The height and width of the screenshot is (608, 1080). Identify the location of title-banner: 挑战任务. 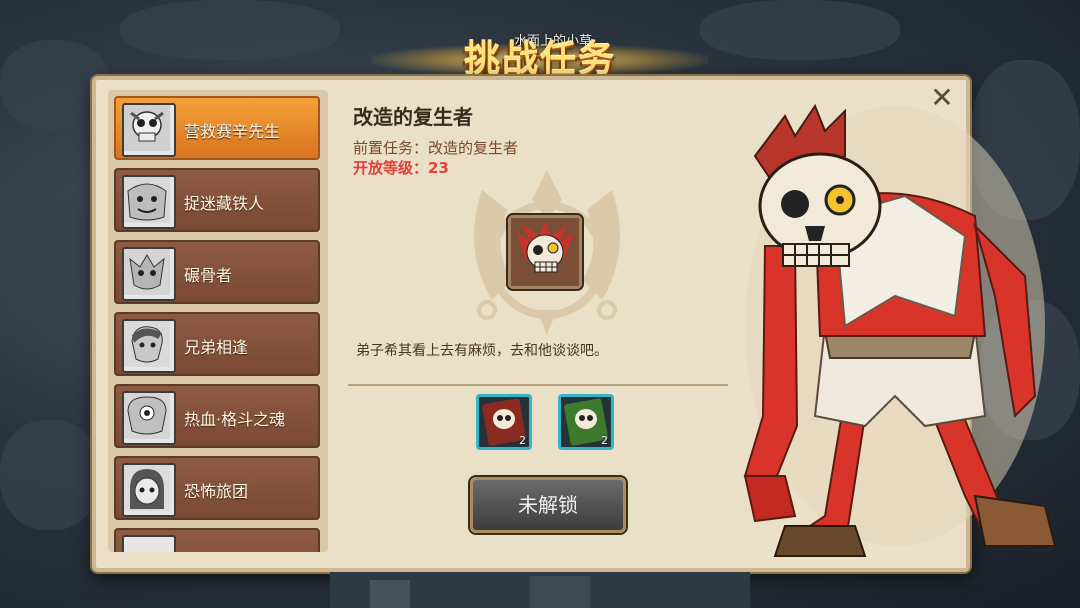
(540, 56).